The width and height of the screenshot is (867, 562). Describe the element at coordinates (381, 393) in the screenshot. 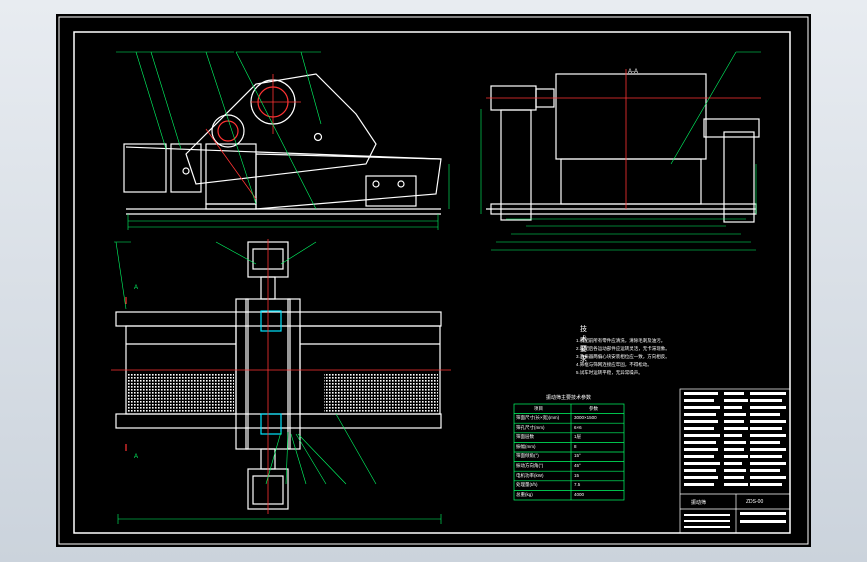

I see `screen-mesh-right` at that location.